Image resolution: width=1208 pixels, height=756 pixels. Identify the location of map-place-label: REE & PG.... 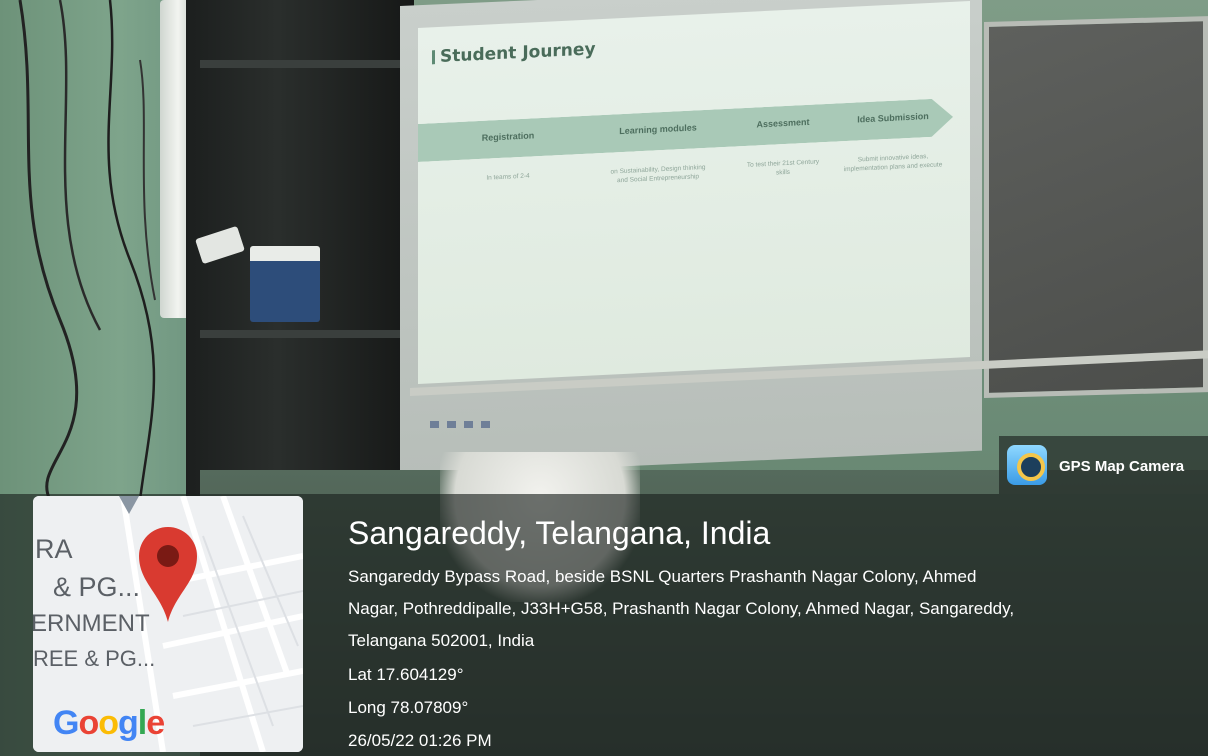
(94, 658).